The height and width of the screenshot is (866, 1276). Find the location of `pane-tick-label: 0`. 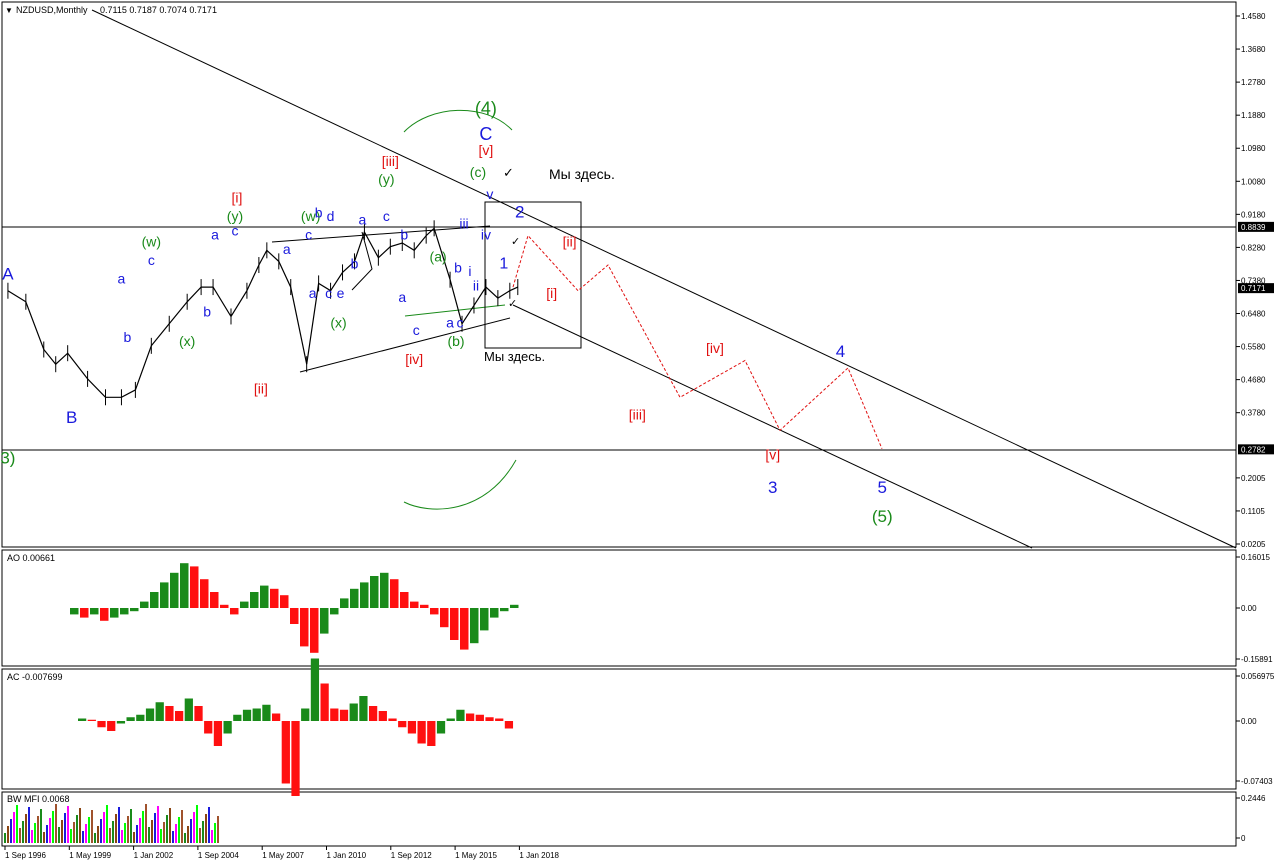

pane-tick-label: 0 is located at coordinates (1243, 838).